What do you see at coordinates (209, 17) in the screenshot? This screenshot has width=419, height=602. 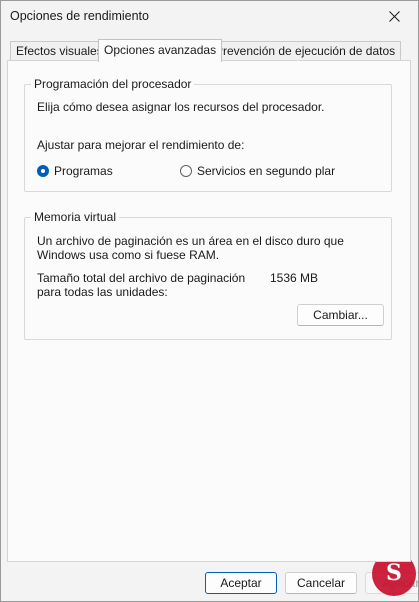 I see `title-bar: Opciones de rendimiento` at bounding box center [209, 17].